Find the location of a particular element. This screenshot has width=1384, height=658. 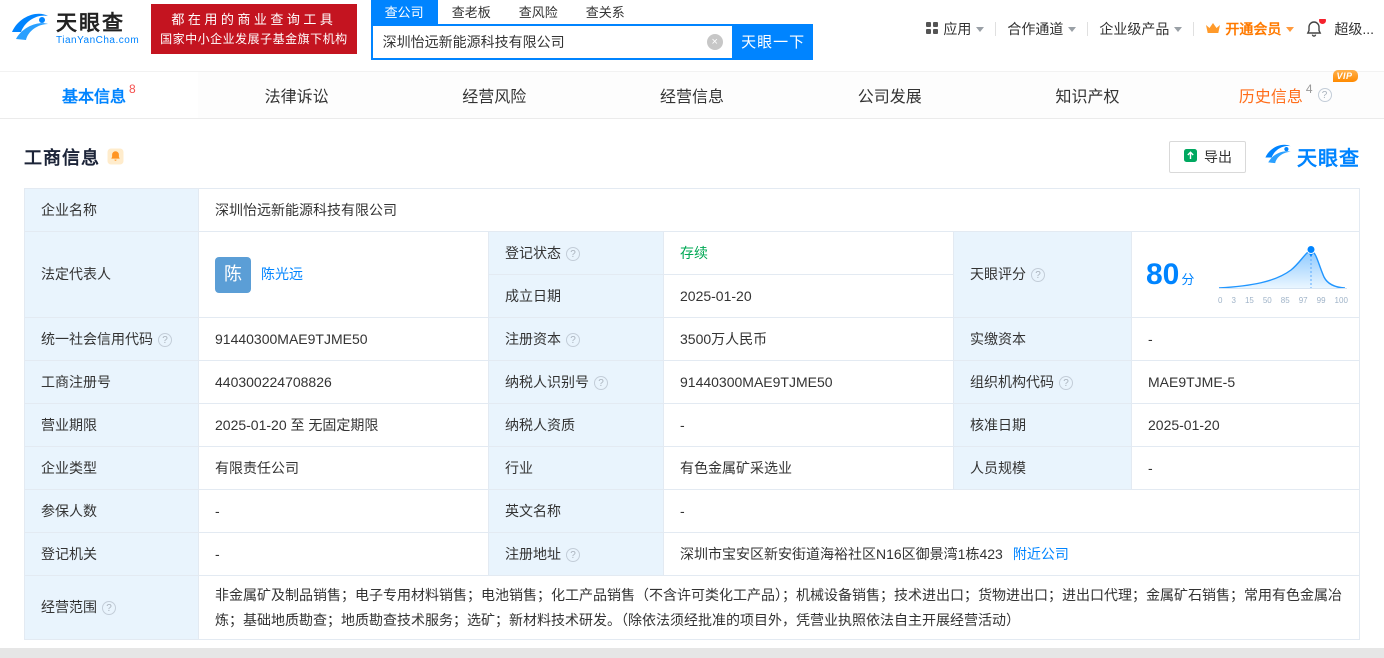

tab-operating-risk: 经营风险 is located at coordinates (494, 95).